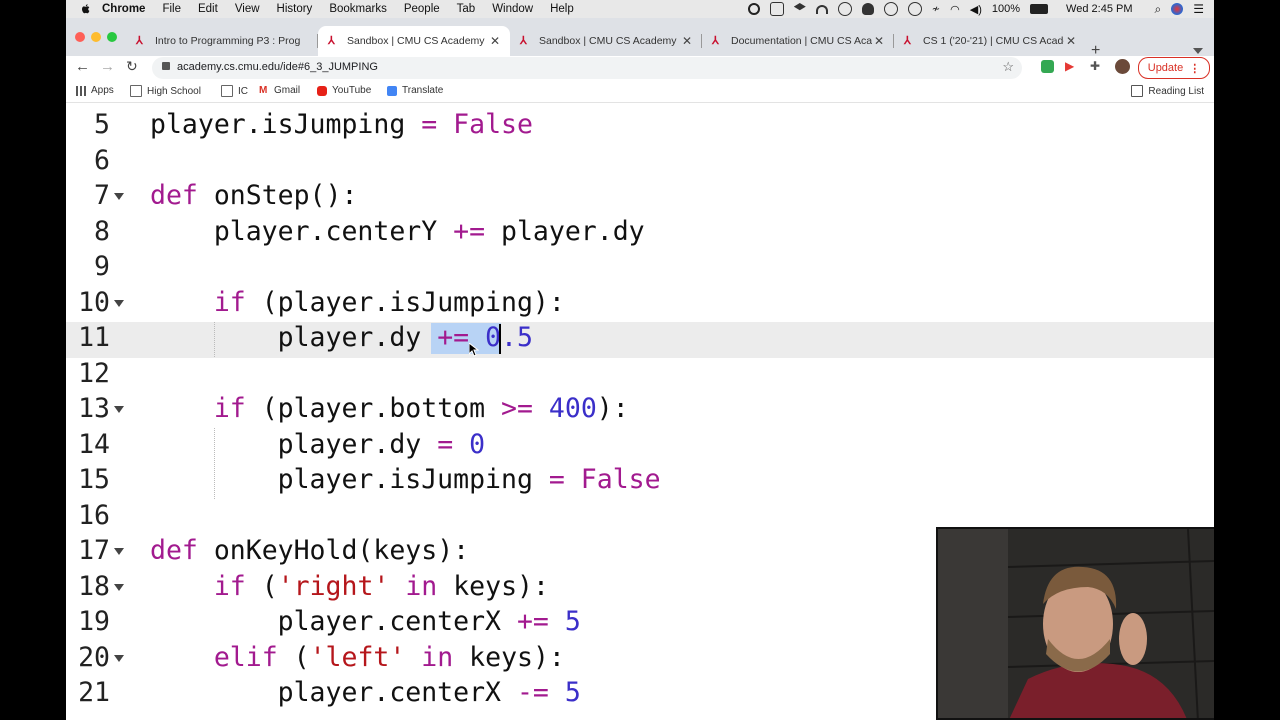 This screenshot has height=720, width=1280. Describe the element at coordinates (414, 41) in the screenshot. I see `tab-sandbox-active: ⅄ Sandbox | CMU CS Academy ✕` at that location.